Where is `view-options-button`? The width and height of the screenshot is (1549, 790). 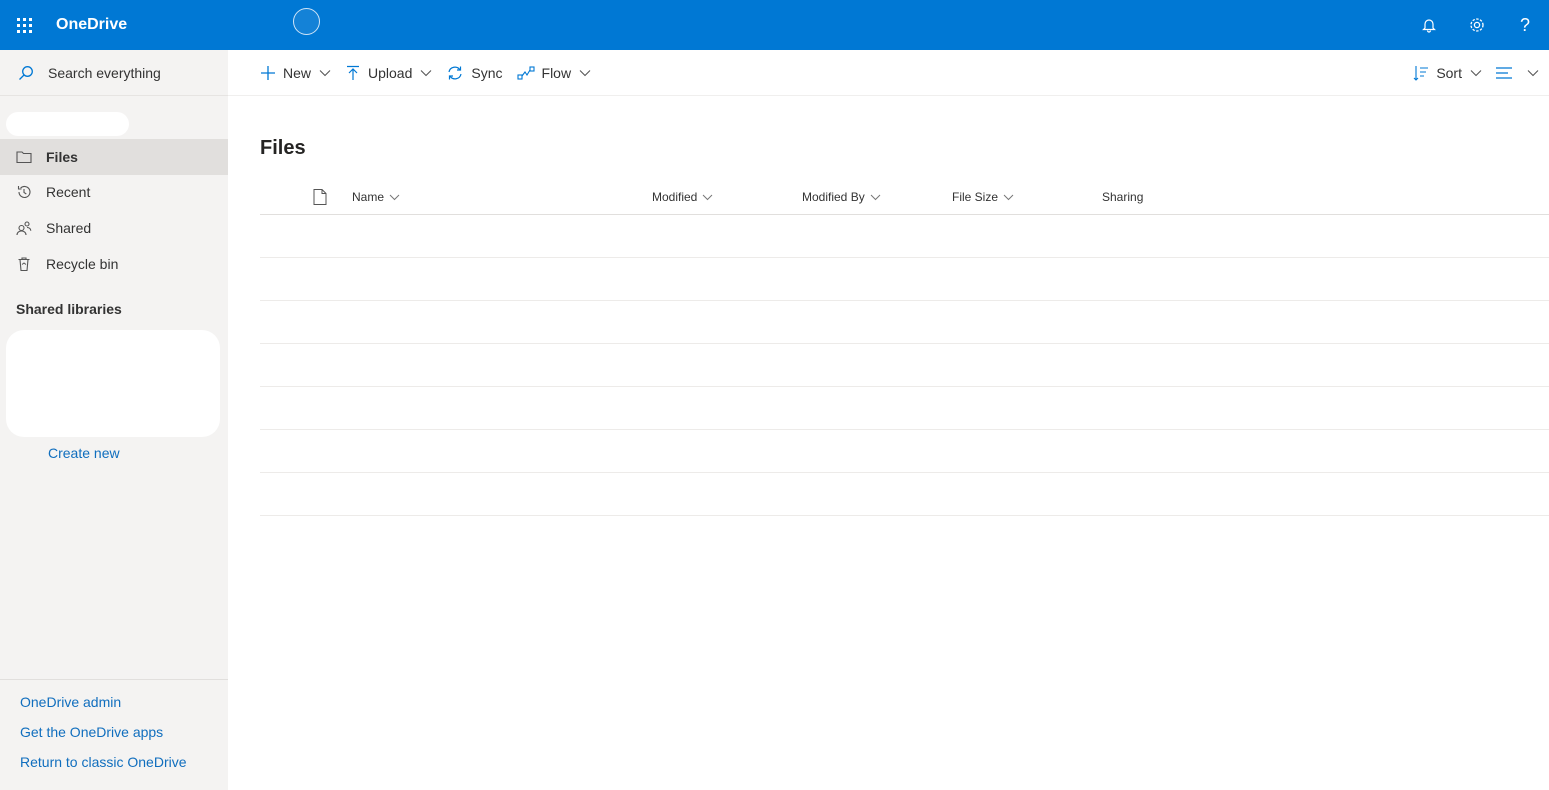 view-options-button is located at coordinates (1517, 73).